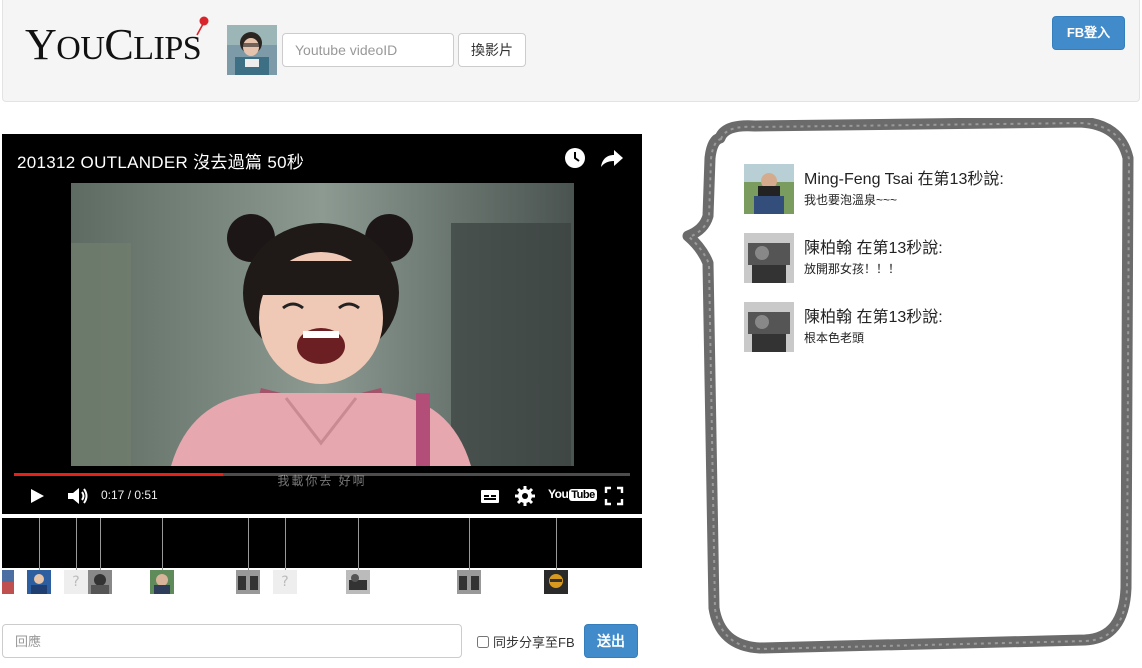 This screenshot has height=668, width=1142. I want to click on time-display: 0:17 / 0:51, so click(129, 495).